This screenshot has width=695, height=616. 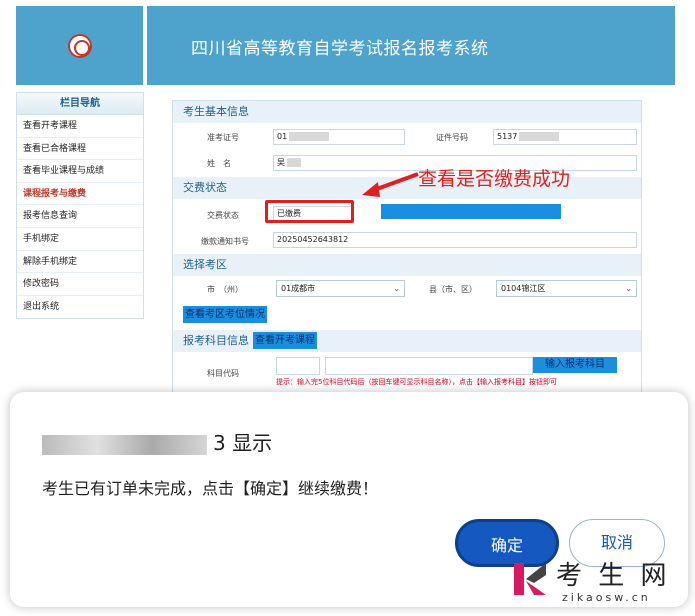 I want to click on county-label: 县（市、区）, so click(x=453, y=289).